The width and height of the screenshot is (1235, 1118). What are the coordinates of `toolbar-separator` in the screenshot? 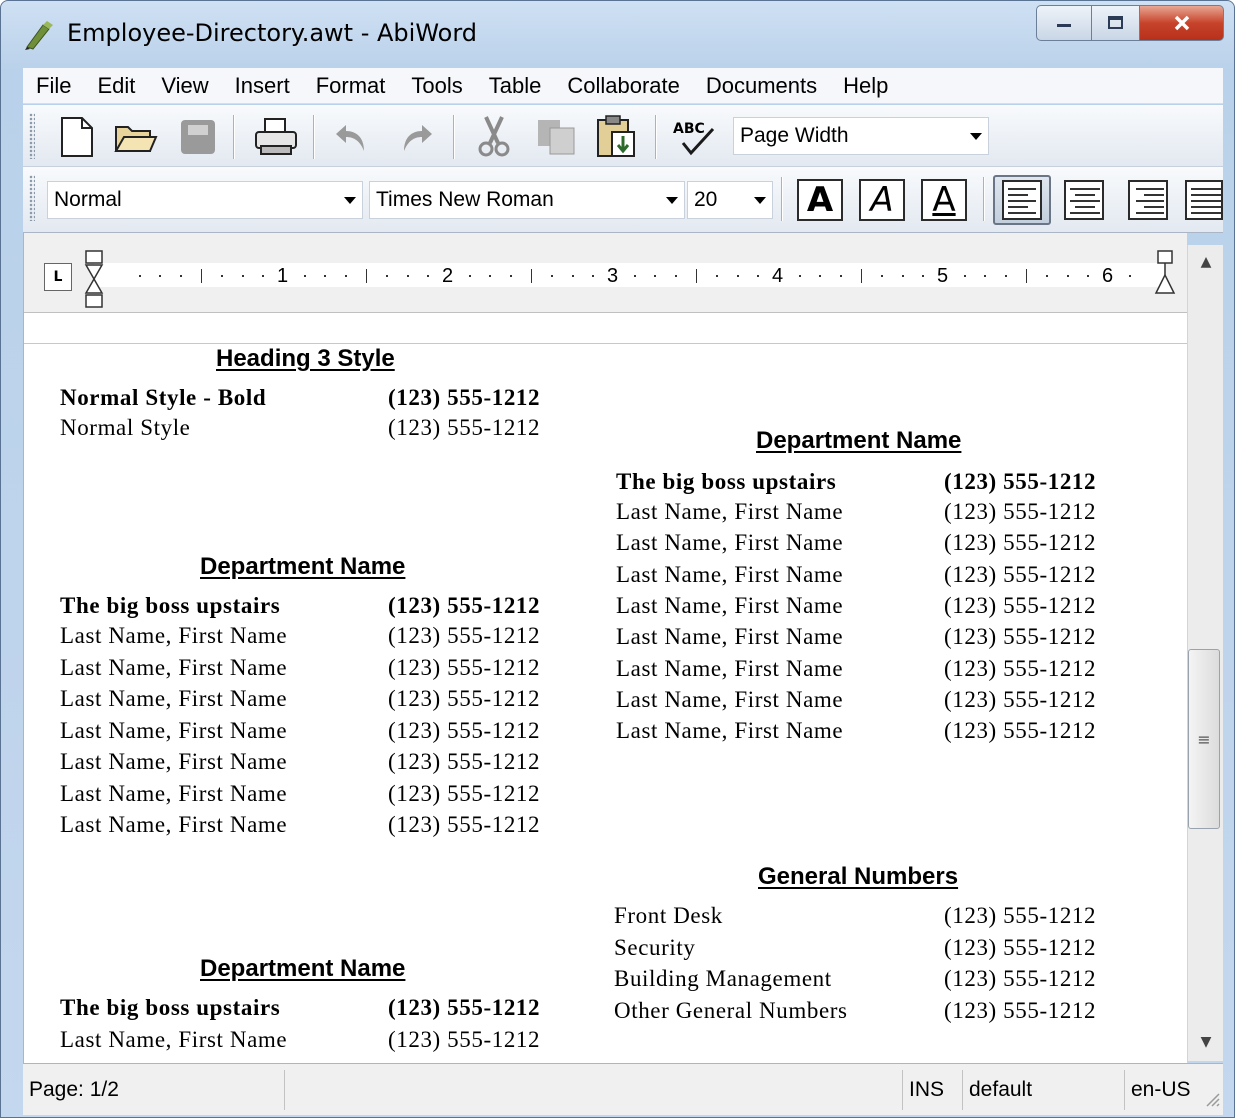 It's located at (454, 137).